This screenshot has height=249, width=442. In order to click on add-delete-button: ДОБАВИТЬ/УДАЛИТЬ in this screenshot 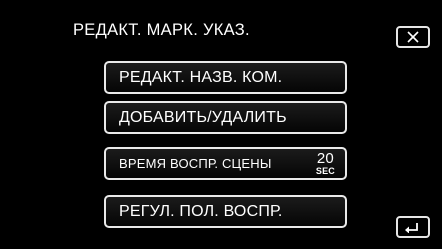, I will do `click(225, 117)`.